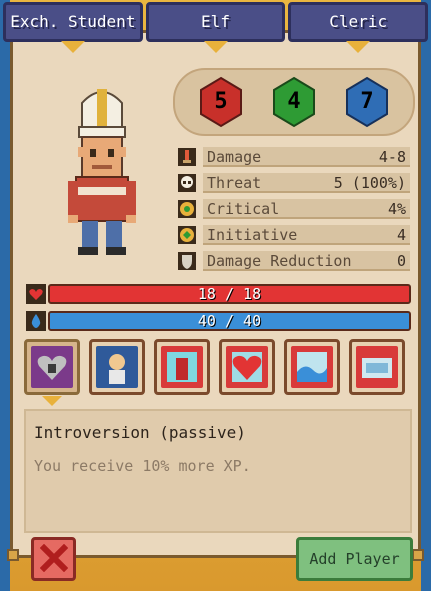 Image resolution: width=431 pixels, height=591 pixels. Describe the element at coordinates (306, 209) in the screenshot. I see `stat-bar: Critical 4%` at that location.